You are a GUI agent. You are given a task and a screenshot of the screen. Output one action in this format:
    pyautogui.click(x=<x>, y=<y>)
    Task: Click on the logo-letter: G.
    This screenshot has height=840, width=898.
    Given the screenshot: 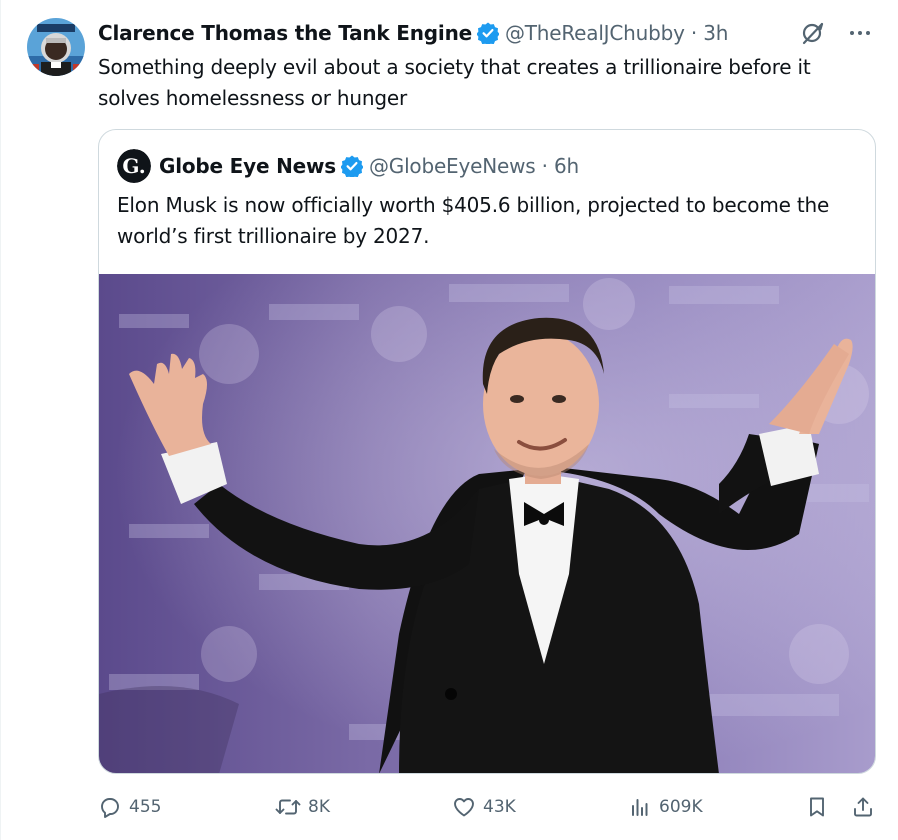 What is the action you would take?
    pyautogui.click(x=133, y=166)
    